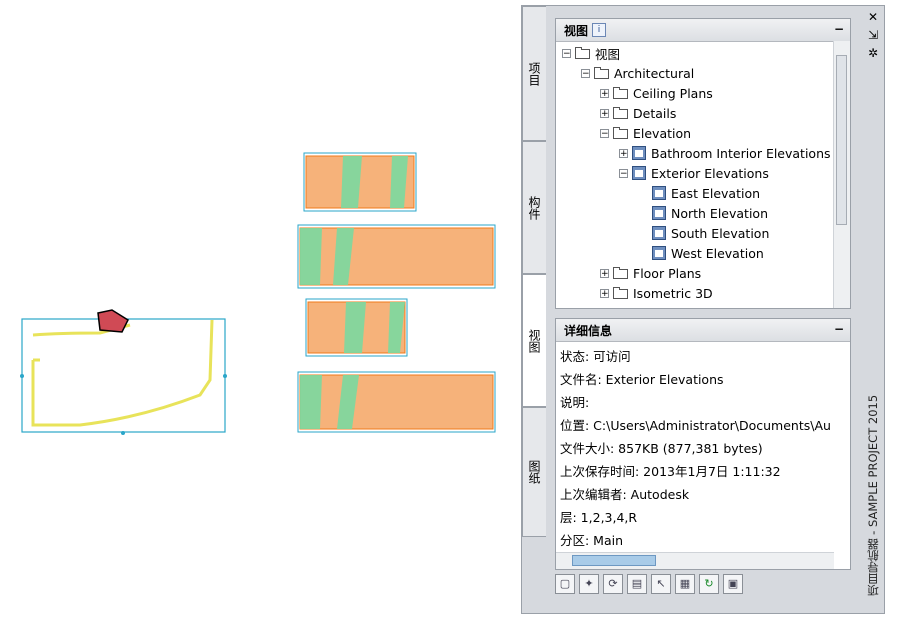 Image resolution: width=899 pixels, height=632 pixels. What do you see at coordinates (656, 293) in the screenshot?
I see `tree-node: + Isometric 3D` at bounding box center [656, 293].